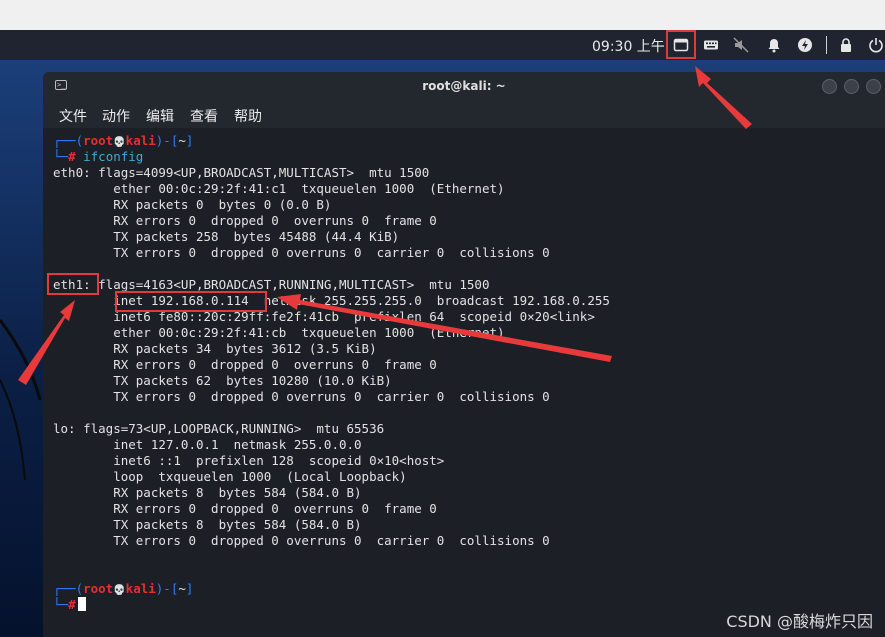 Image resolution: width=885 pixels, height=637 pixels. I want to click on power-icon, so click(875, 45).